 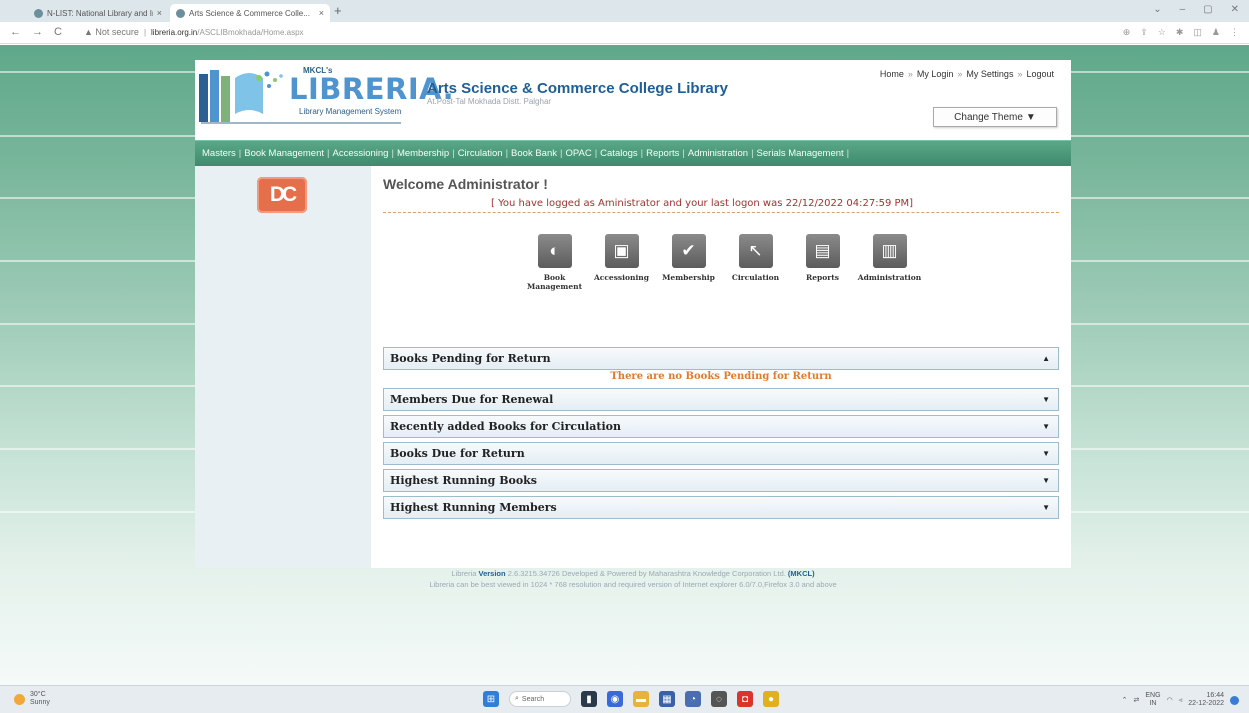 I want to click on menu-item-reports: Reports, so click(x=662, y=153).